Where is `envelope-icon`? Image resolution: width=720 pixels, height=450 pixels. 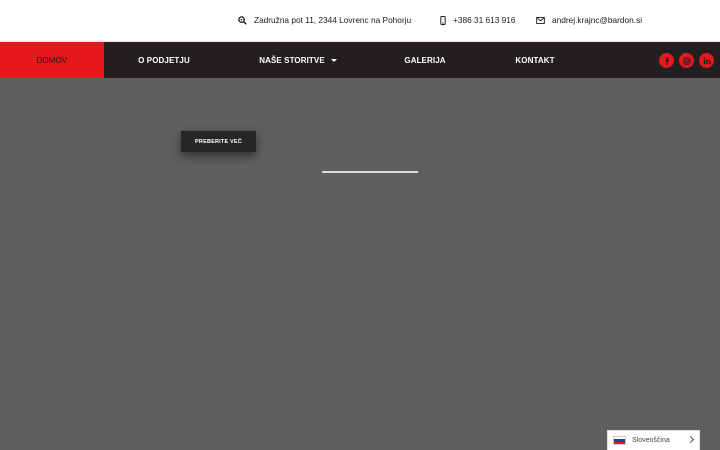 envelope-icon is located at coordinates (540, 20).